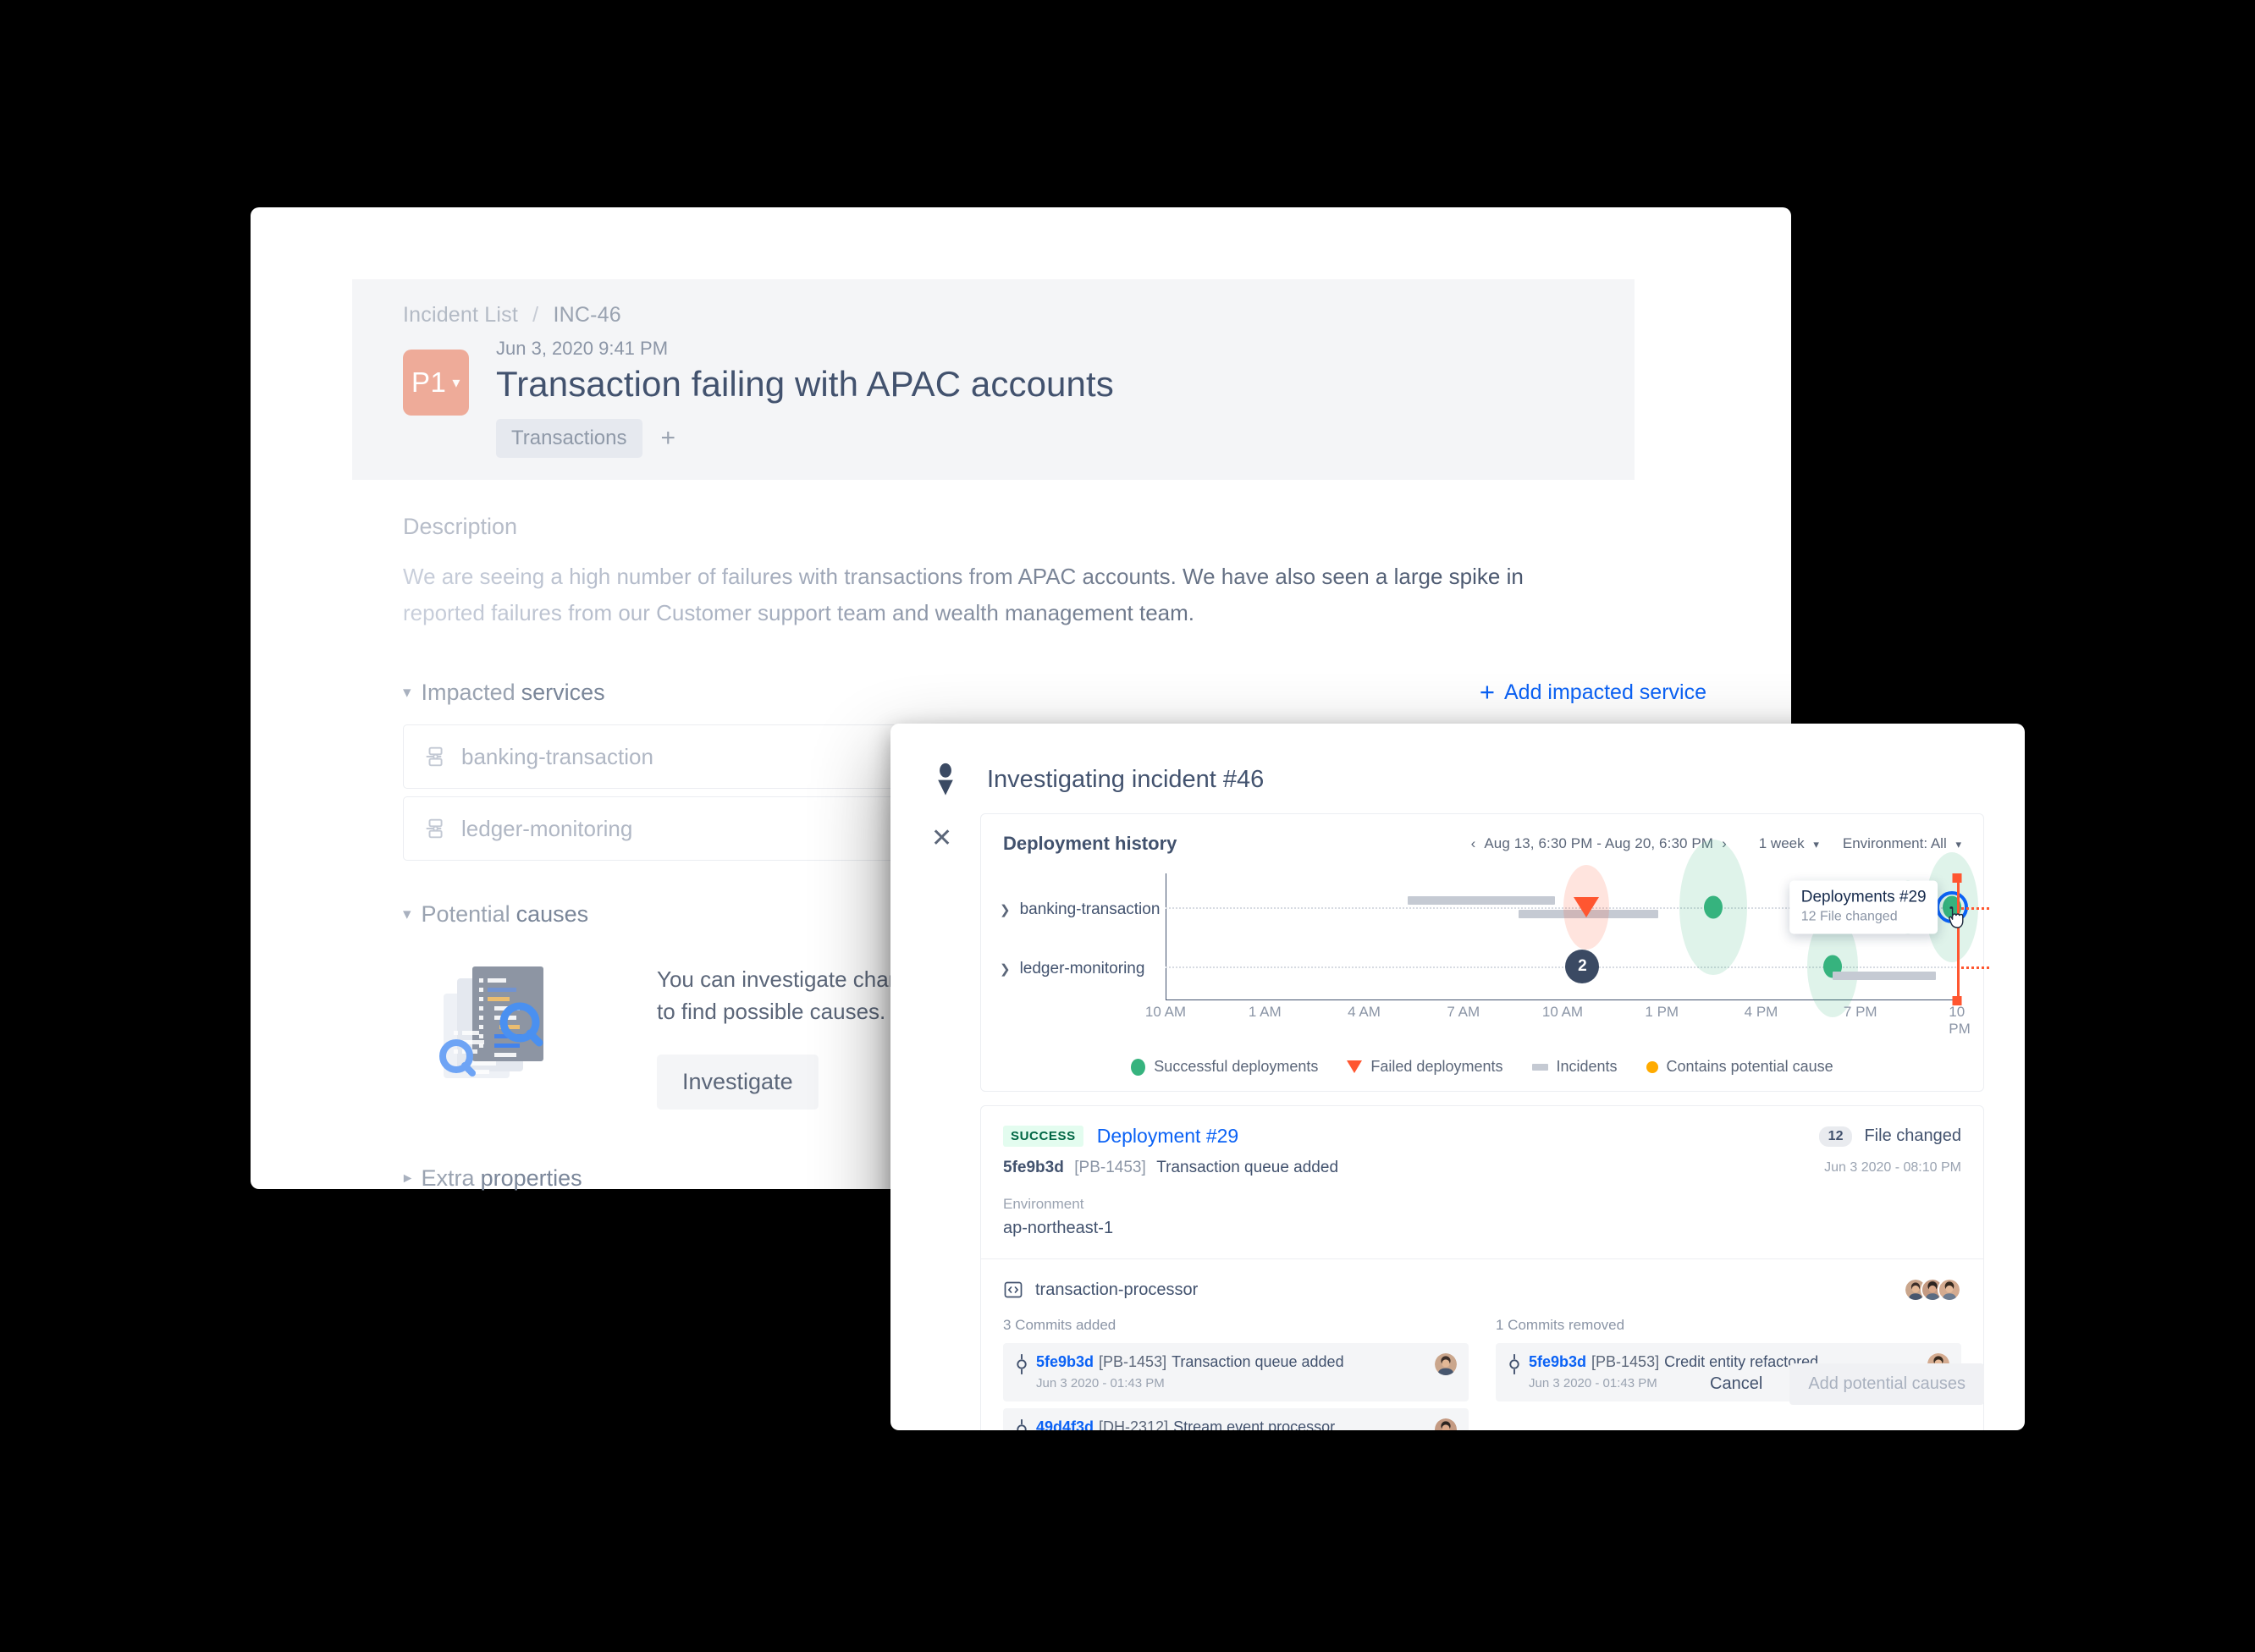  Describe the element at coordinates (435, 828) in the screenshot. I see `service-node-icon` at that location.